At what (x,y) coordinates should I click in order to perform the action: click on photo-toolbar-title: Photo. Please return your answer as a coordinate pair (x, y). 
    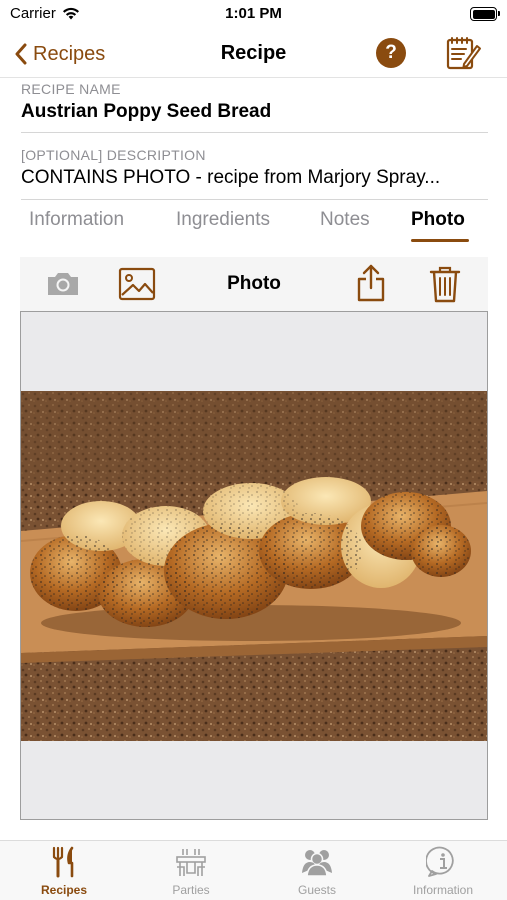
    Looking at the image, I should click on (254, 283).